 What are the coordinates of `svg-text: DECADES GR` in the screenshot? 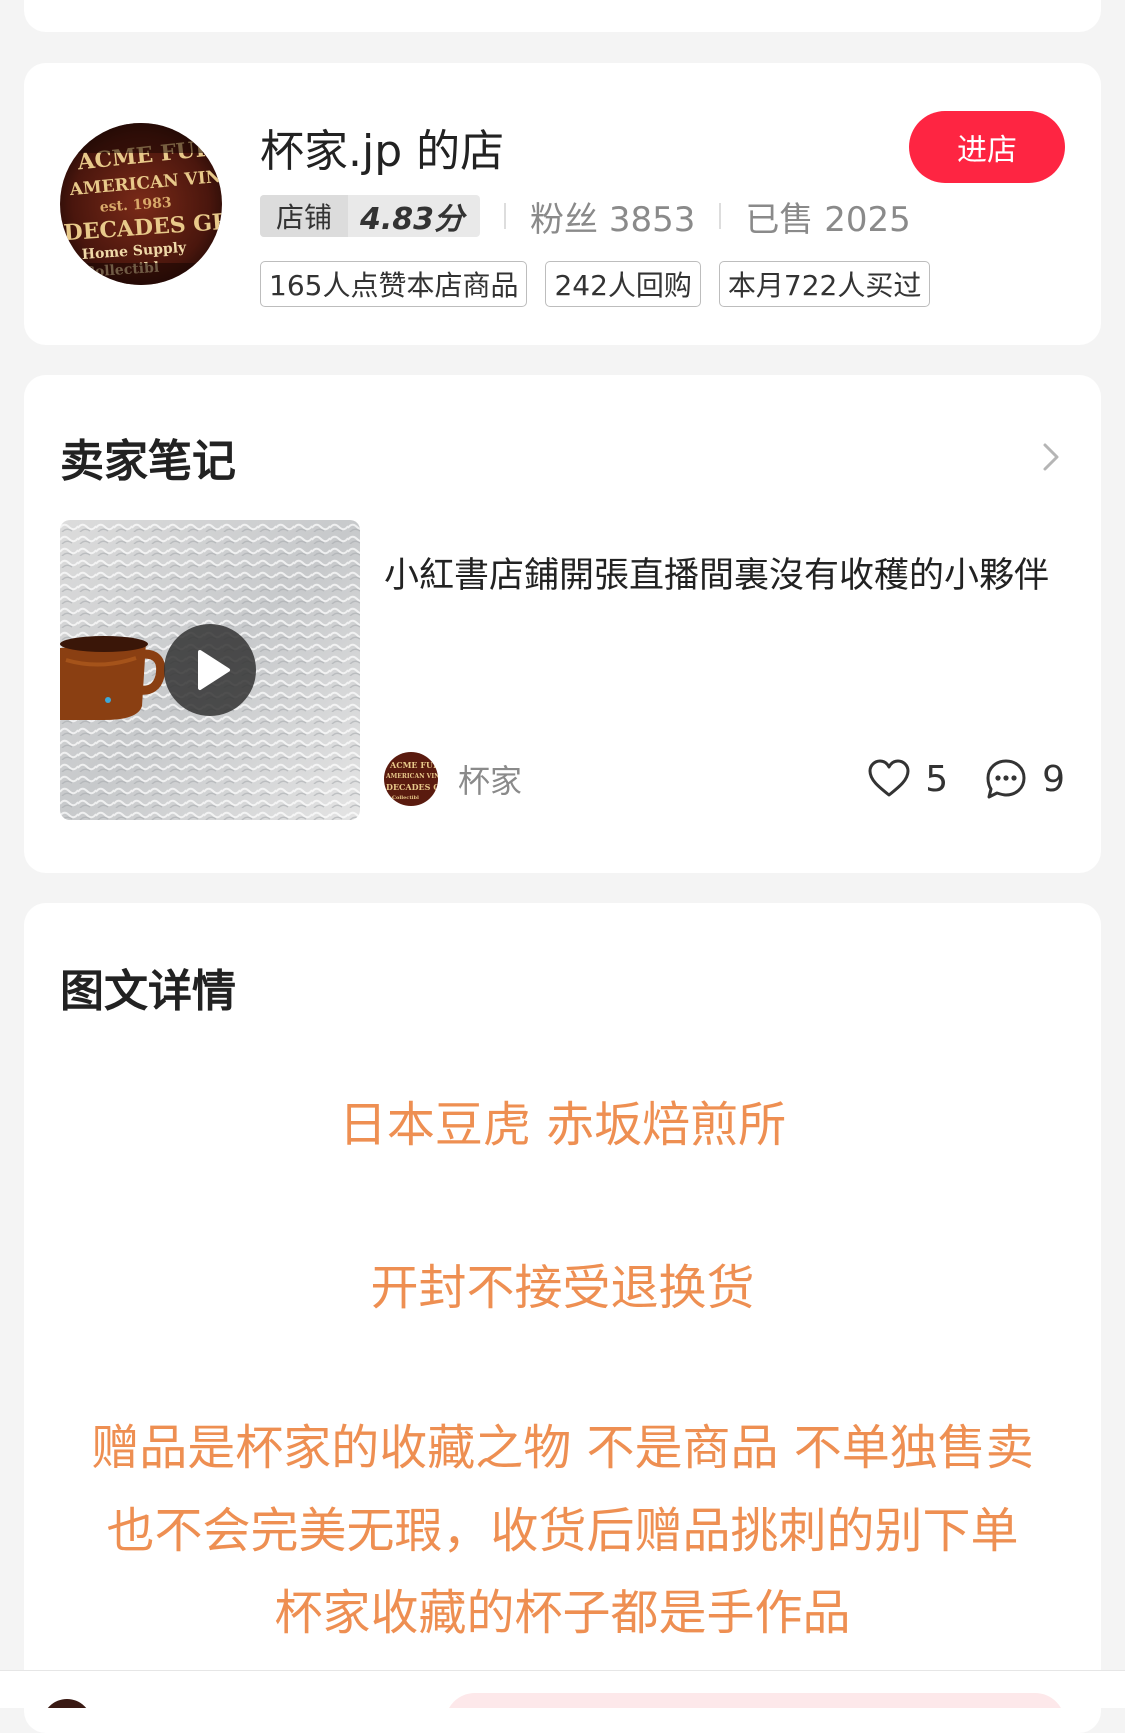 It's located at (412, 787).